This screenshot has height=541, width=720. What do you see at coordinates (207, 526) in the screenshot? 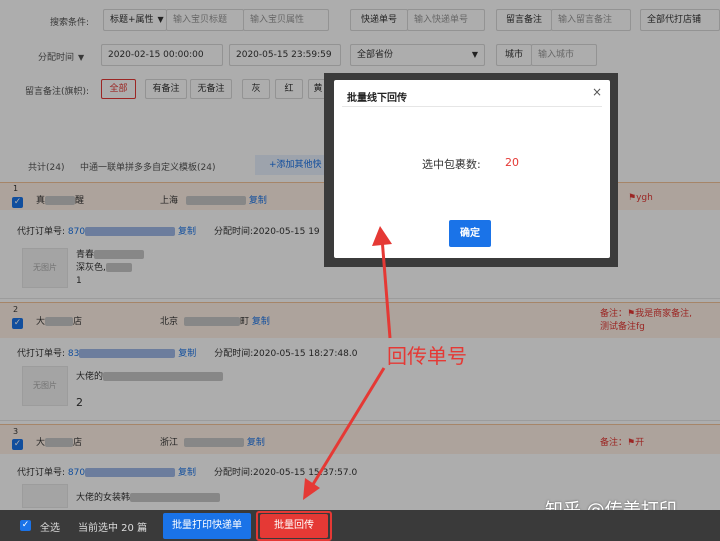
I see `batch-print-button: 批量打印快递单` at bounding box center [207, 526].